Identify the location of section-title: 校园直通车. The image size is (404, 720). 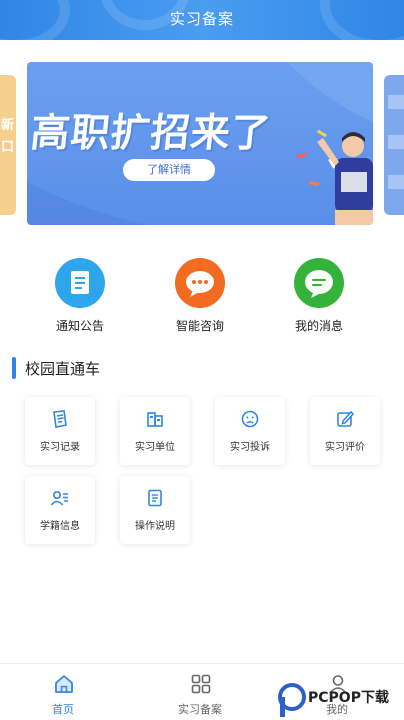
(63, 369).